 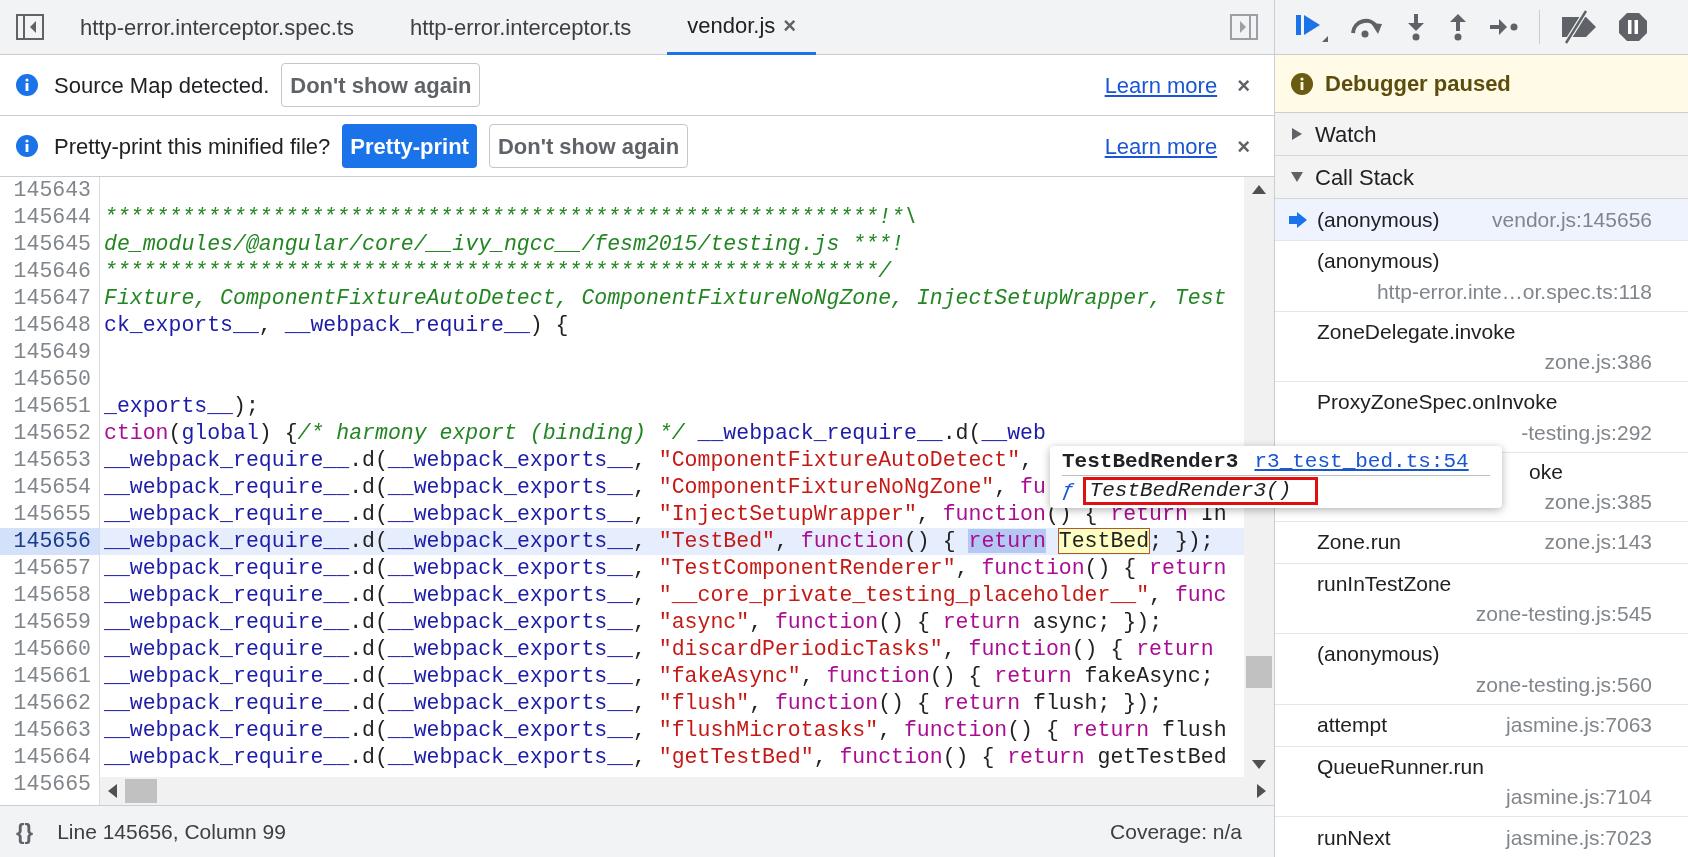 What do you see at coordinates (1150, 461) in the screenshot?
I see `tooltip-title: TestBedRender3` at bounding box center [1150, 461].